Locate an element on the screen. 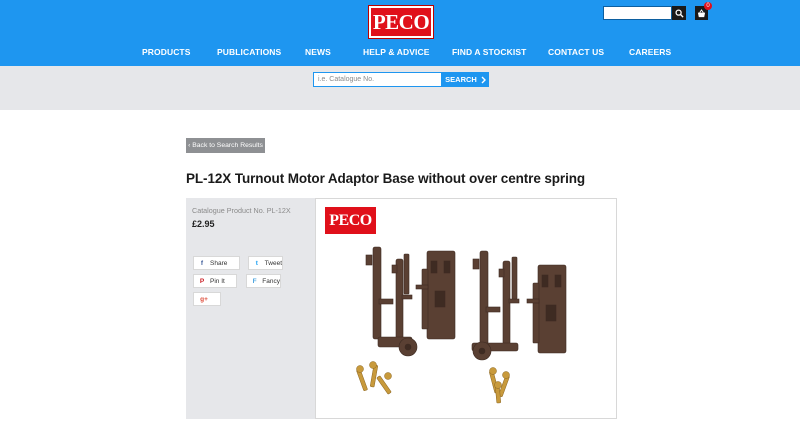 This screenshot has width=800, height=425. catalogue-search-label: SEARCH is located at coordinates (461, 79).